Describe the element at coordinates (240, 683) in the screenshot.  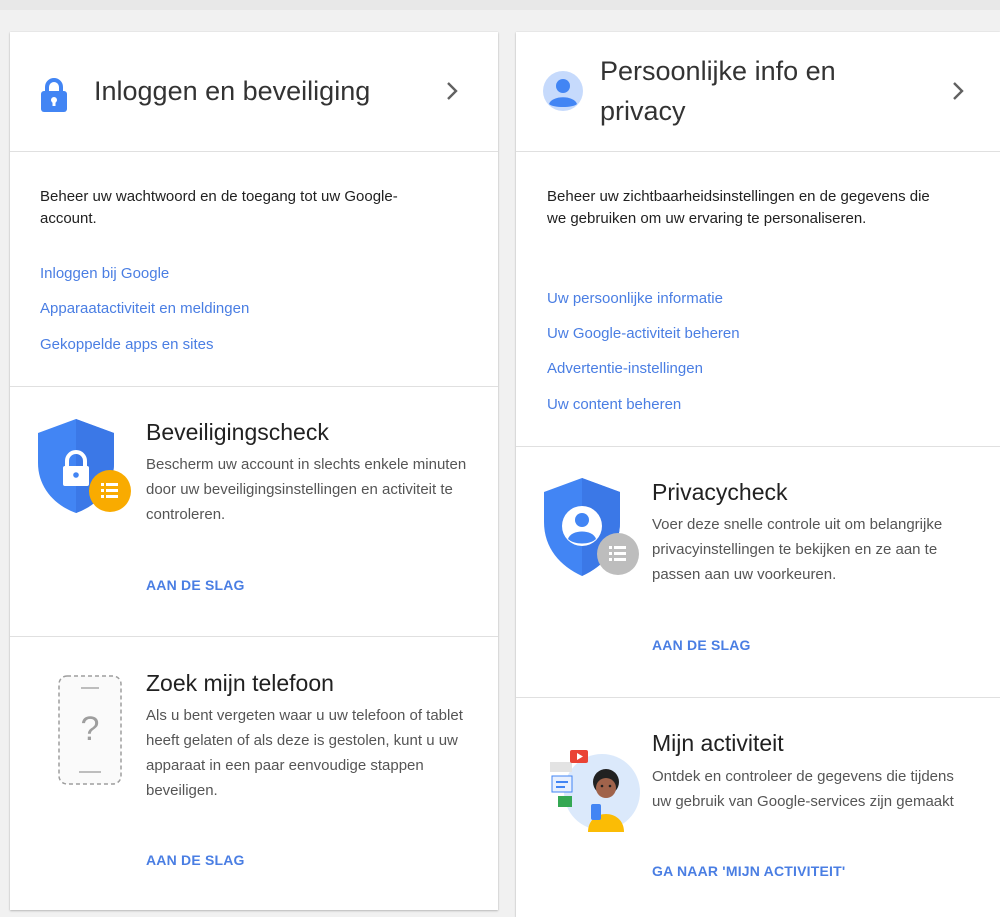
I see `find-phone-title: Zoek mijn telefoon` at that location.